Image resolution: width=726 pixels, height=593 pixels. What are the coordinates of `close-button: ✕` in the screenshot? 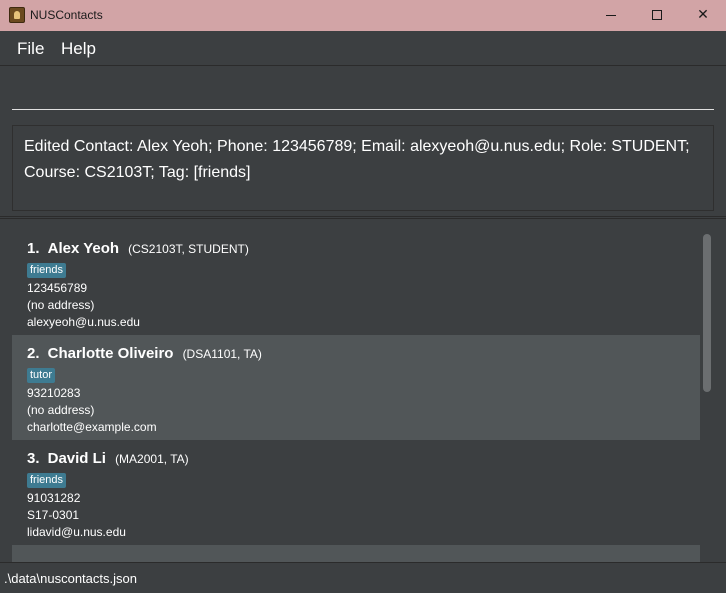 It's located at (703, 15).